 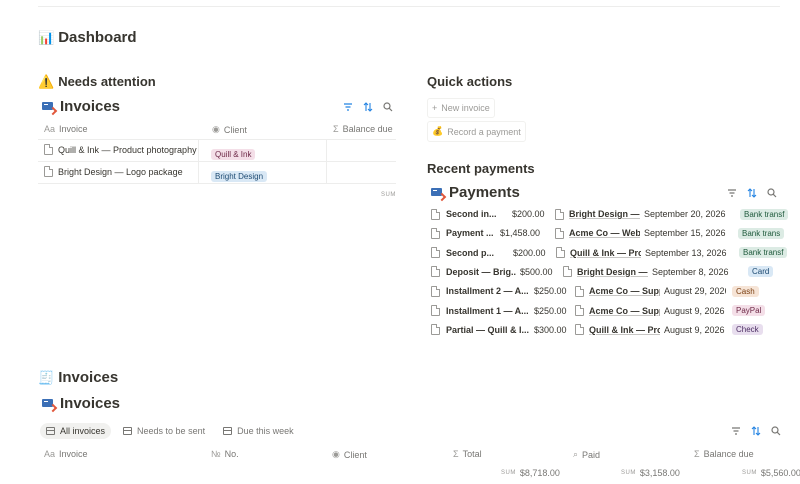 What do you see at coordinates (747, 330) in the screenshot?
I see `payment-method-tag: Check` at bounding box center [747, 330].